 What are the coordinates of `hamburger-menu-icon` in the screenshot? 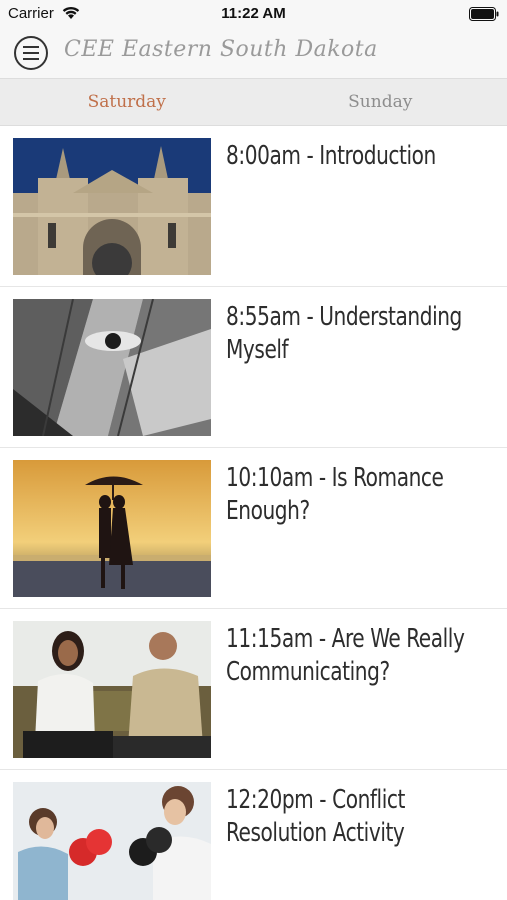 It's located at (31, 53).